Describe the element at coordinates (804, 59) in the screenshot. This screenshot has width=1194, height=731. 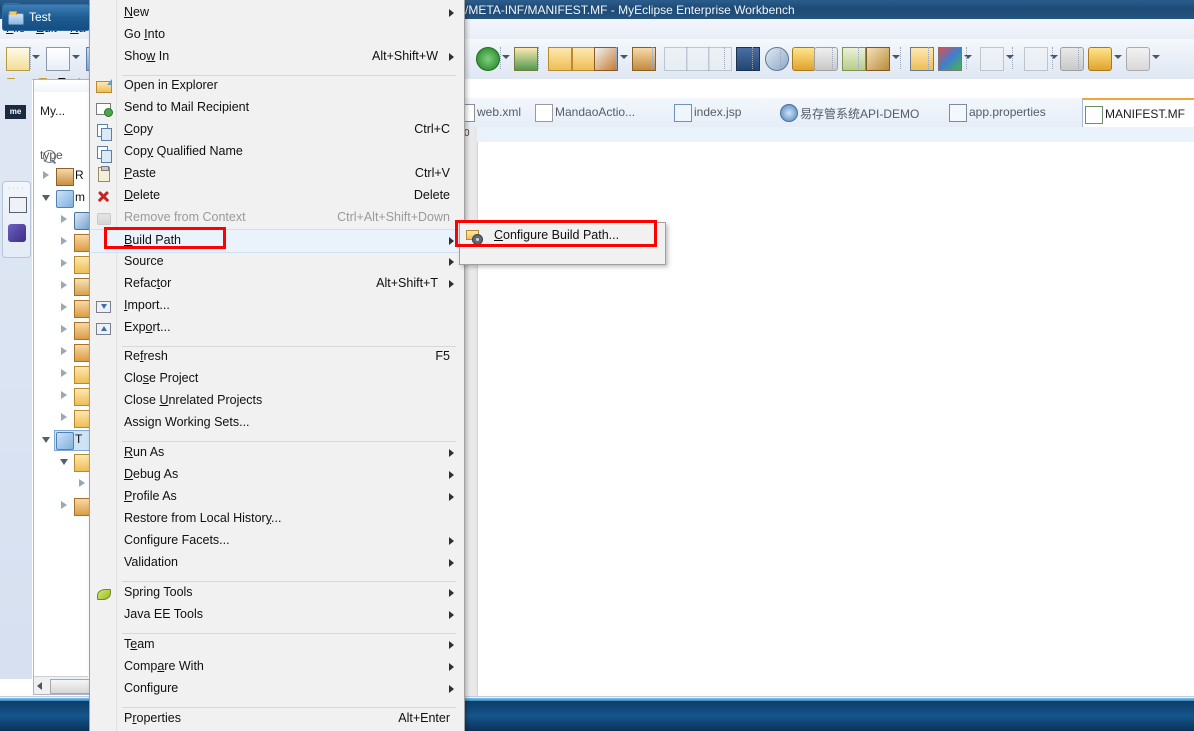
I see `undo-arrow-icon` at that location.